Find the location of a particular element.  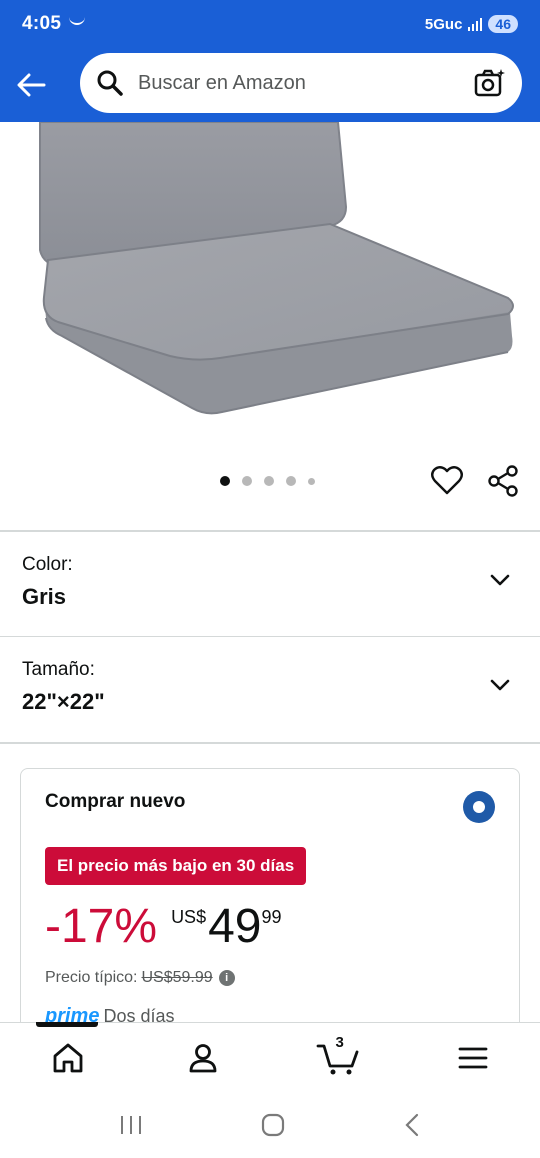

color-selector: Color: Gris is located at coordinates (270, 584).